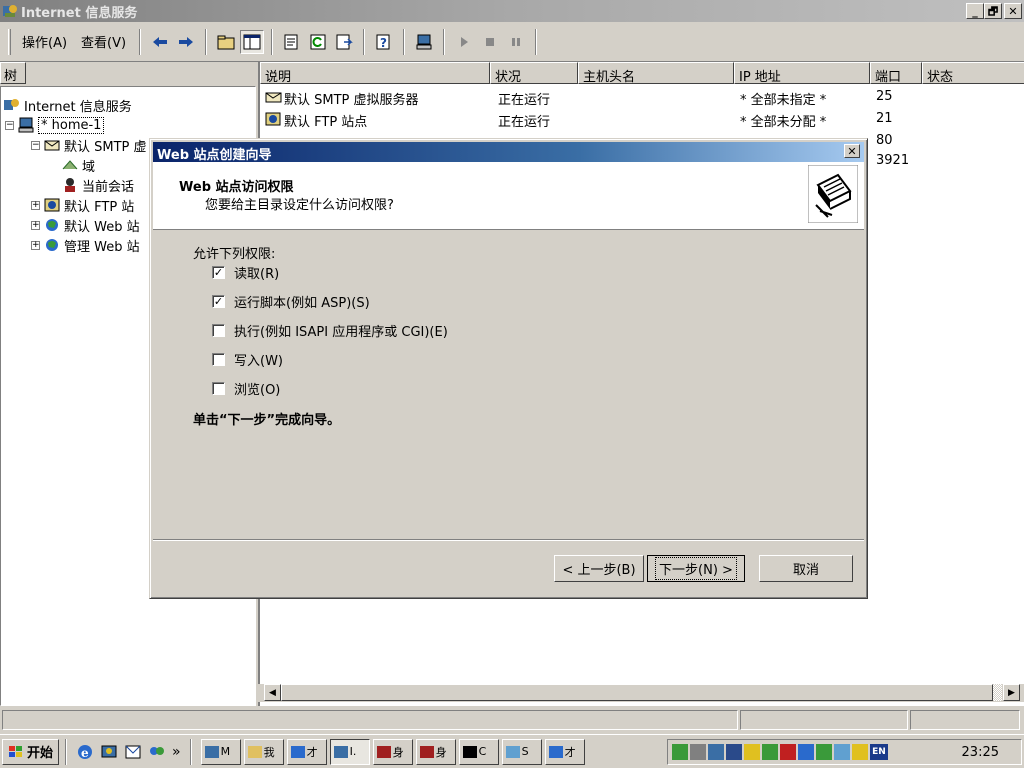 This screenshot has width=1024, height=768. Describe the element at coordinates (160, 42) in the screenshot. I see `back-arrow-icon` at that location.